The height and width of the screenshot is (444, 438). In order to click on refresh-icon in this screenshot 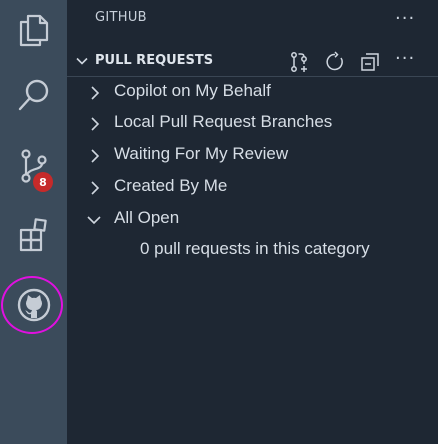, I will do `click(335, 62)`.